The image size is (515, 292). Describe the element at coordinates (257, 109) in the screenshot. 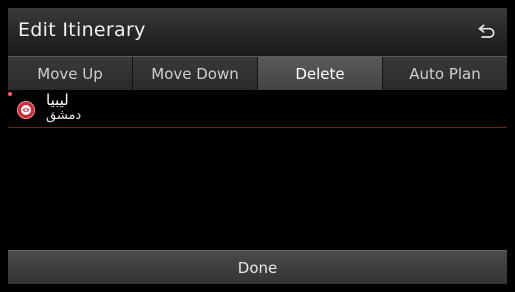

I see `list-item: ليبيا دمشق` at that location.